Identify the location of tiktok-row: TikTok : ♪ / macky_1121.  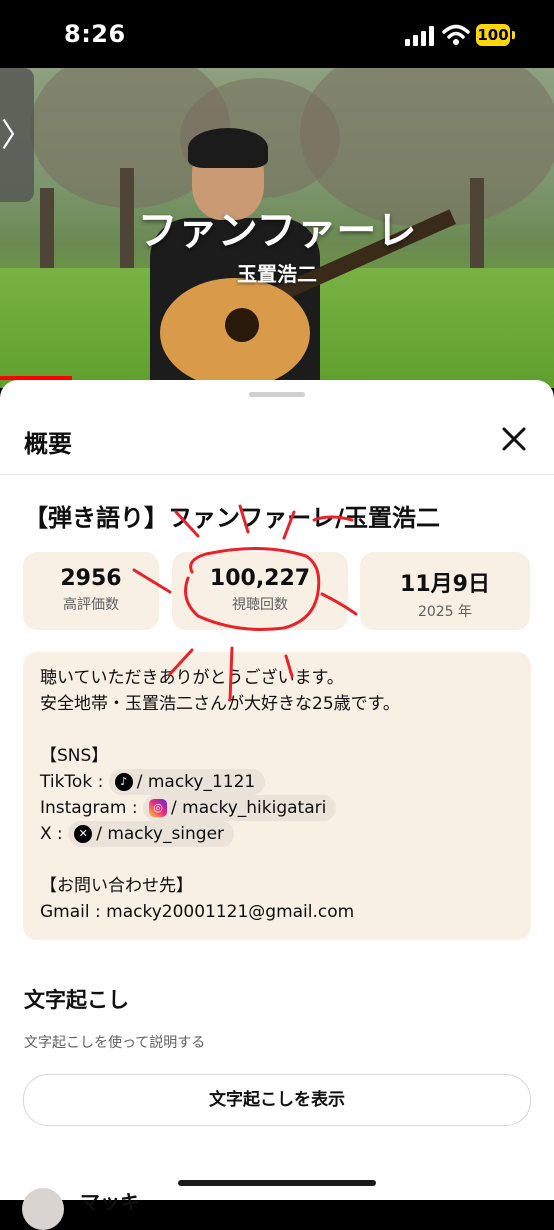
(153, 782).